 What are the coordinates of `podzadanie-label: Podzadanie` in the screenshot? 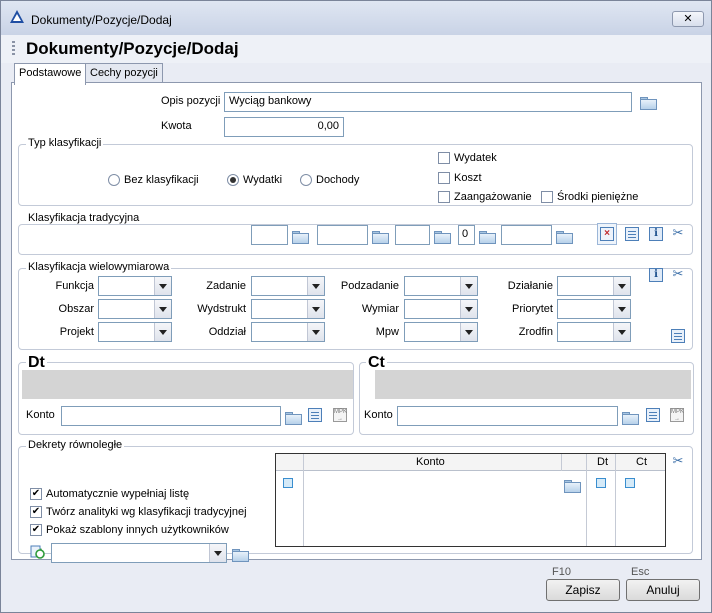 It's located at (369, 286).